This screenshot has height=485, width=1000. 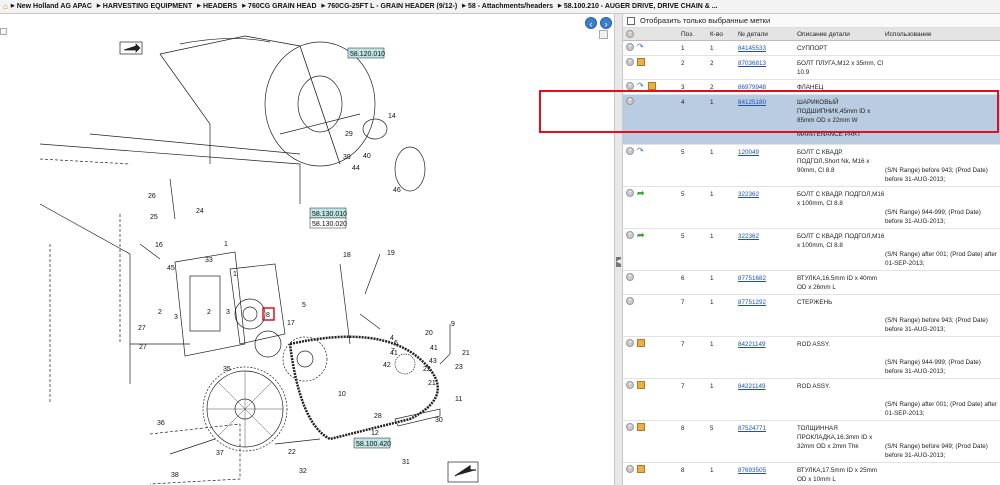 What do you see at coordinates (466, 353) in the screenshot?
I see `diagram-callout: 21` at bounding box center [466, 353].